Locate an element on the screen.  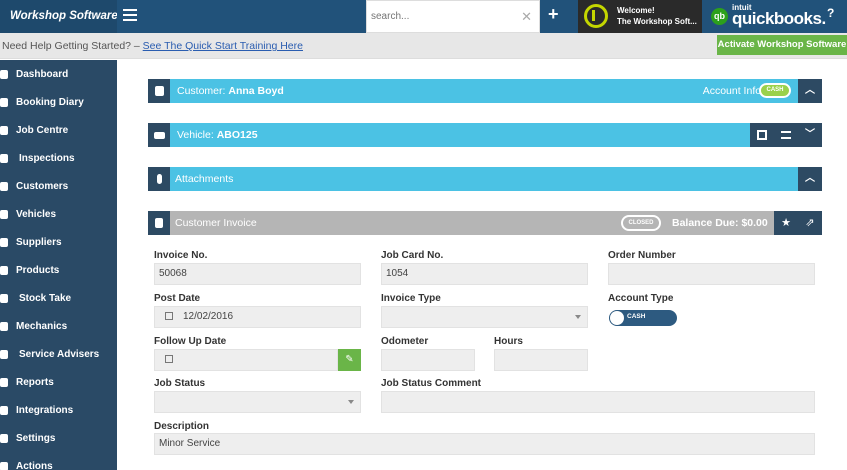
sidebar-item-label: Service Advisers is located at coordinates (59, 354).